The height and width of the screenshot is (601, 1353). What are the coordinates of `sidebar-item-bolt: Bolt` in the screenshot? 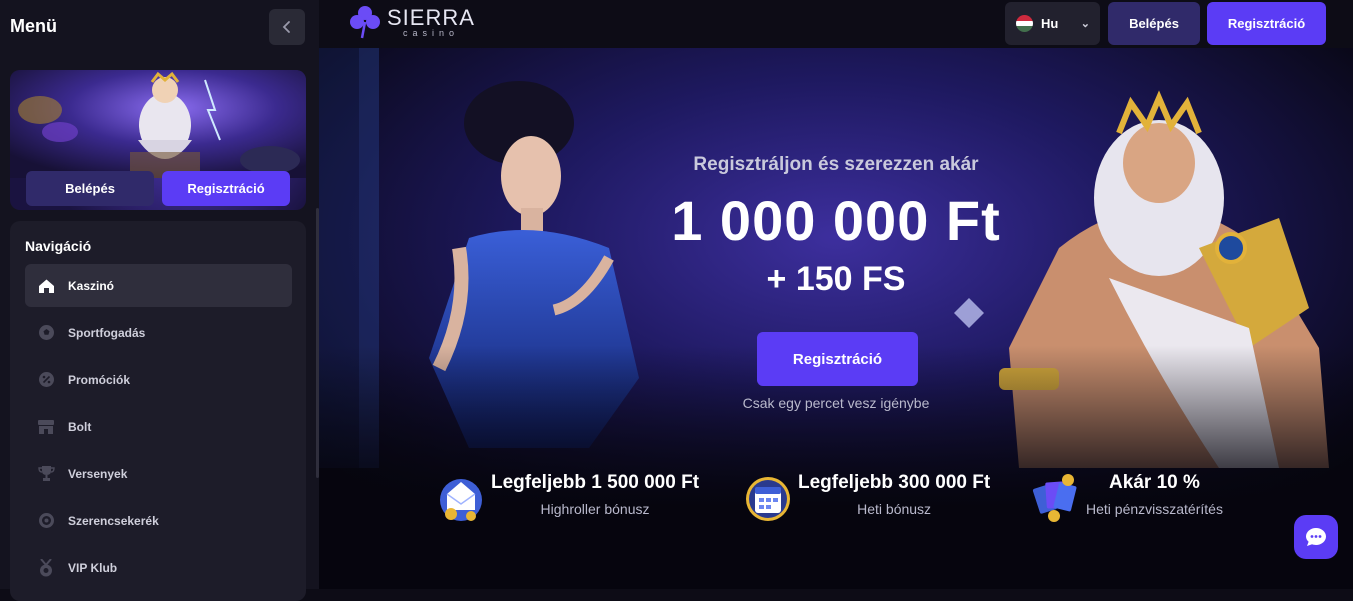 It's located at (158, 426).